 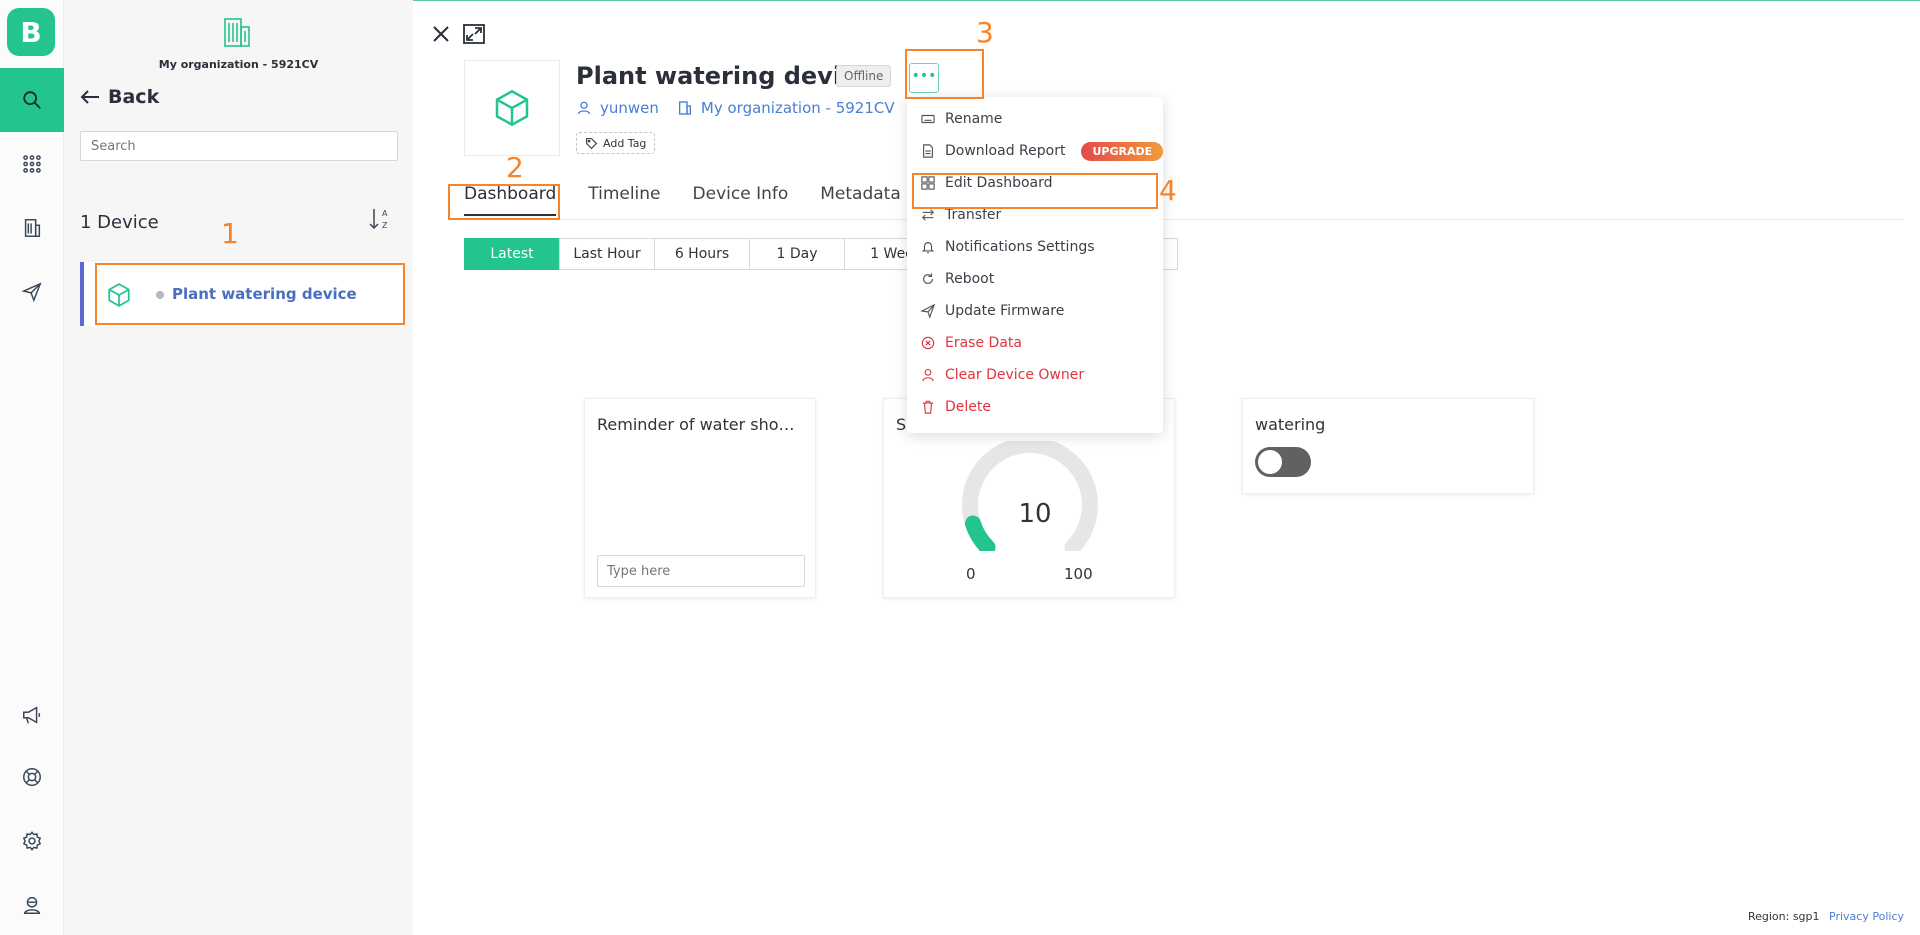 I want to click on file-icon, so click(x=928, y=151).